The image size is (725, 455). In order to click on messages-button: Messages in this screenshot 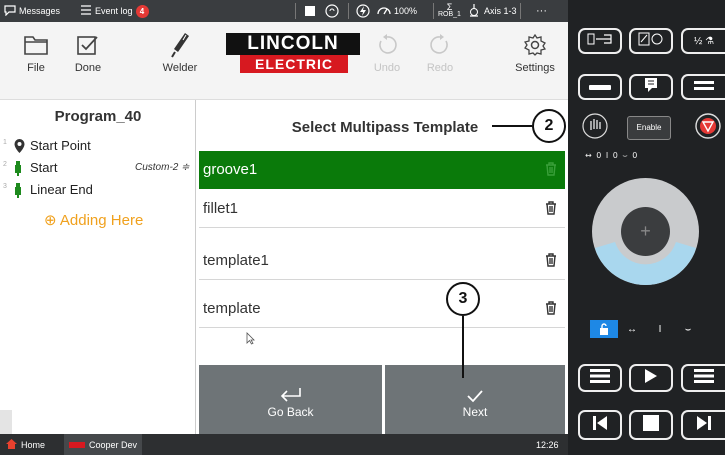, I will do `click(32, 11)`.